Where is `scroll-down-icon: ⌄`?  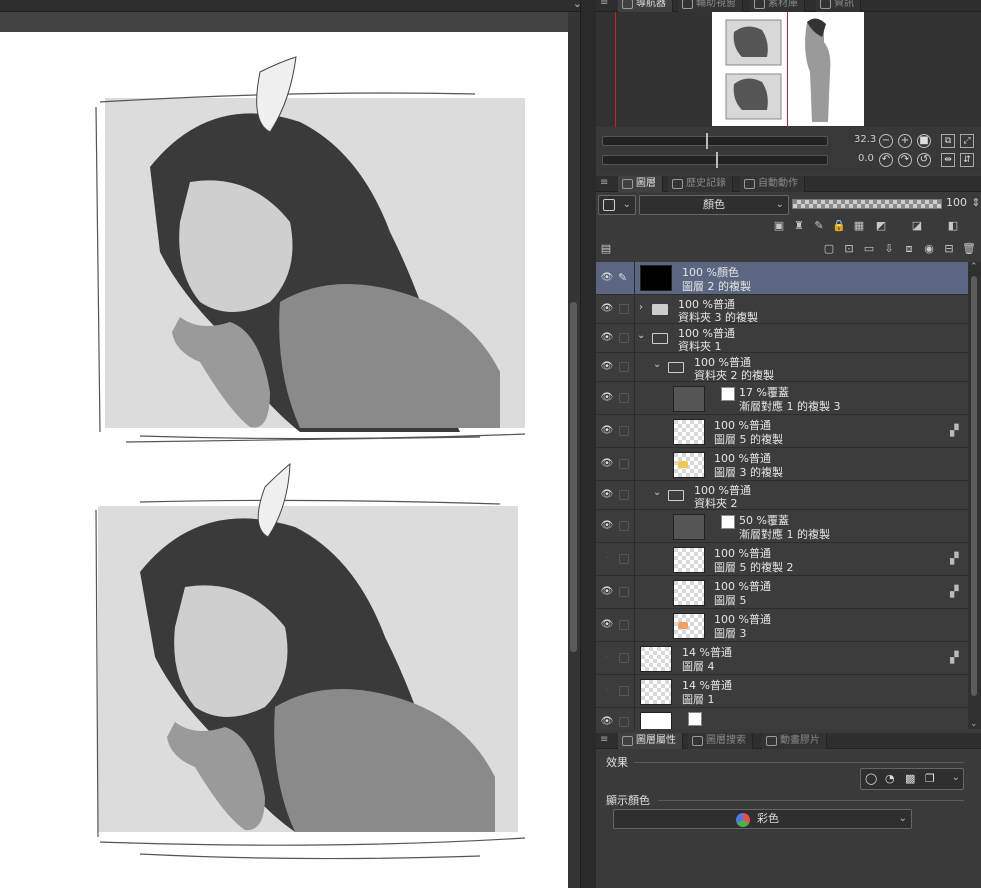 scroll-down-icon: ⌄ is located at coordinates (974, 724).